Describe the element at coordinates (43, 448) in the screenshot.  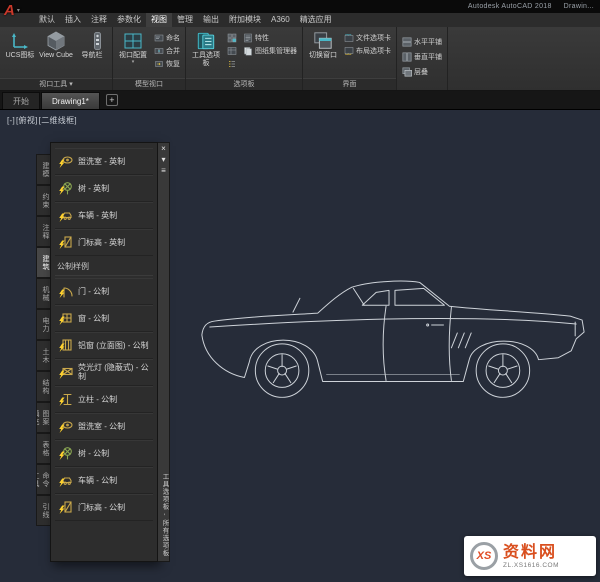
I see `palette-tab-表格: 表格` at that location.